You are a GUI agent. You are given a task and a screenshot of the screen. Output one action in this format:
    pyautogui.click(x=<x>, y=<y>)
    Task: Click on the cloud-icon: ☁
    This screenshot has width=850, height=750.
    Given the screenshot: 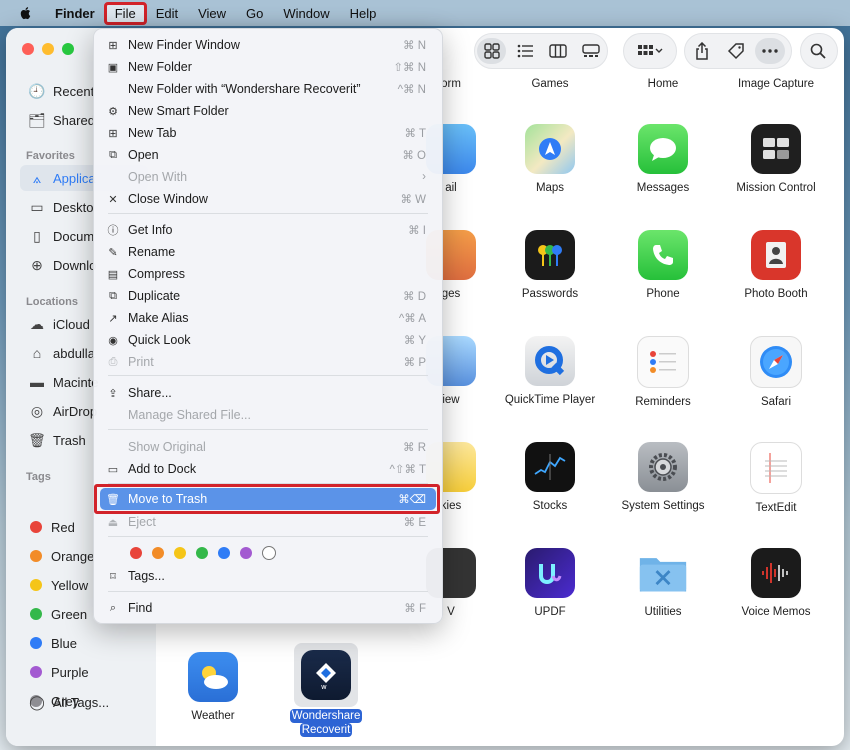 What is the action you would take?
    pyautogui.click(x=37, y=323)
    